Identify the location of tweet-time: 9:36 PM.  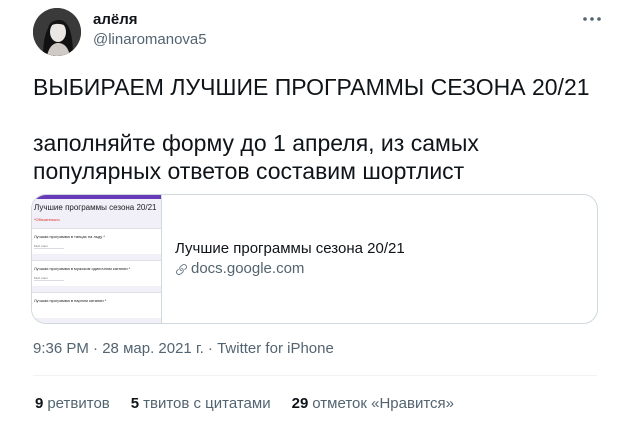
(61, 348).